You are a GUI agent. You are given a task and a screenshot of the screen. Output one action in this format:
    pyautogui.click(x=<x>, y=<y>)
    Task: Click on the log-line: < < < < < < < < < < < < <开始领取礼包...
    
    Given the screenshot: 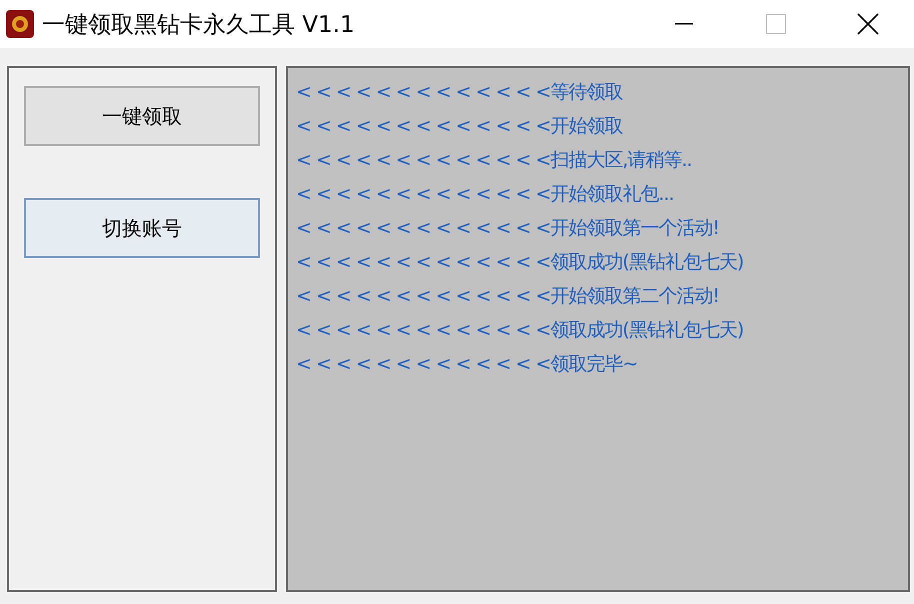 What is the action you would take?
    pyautogui.click(x=485, y=194)
    